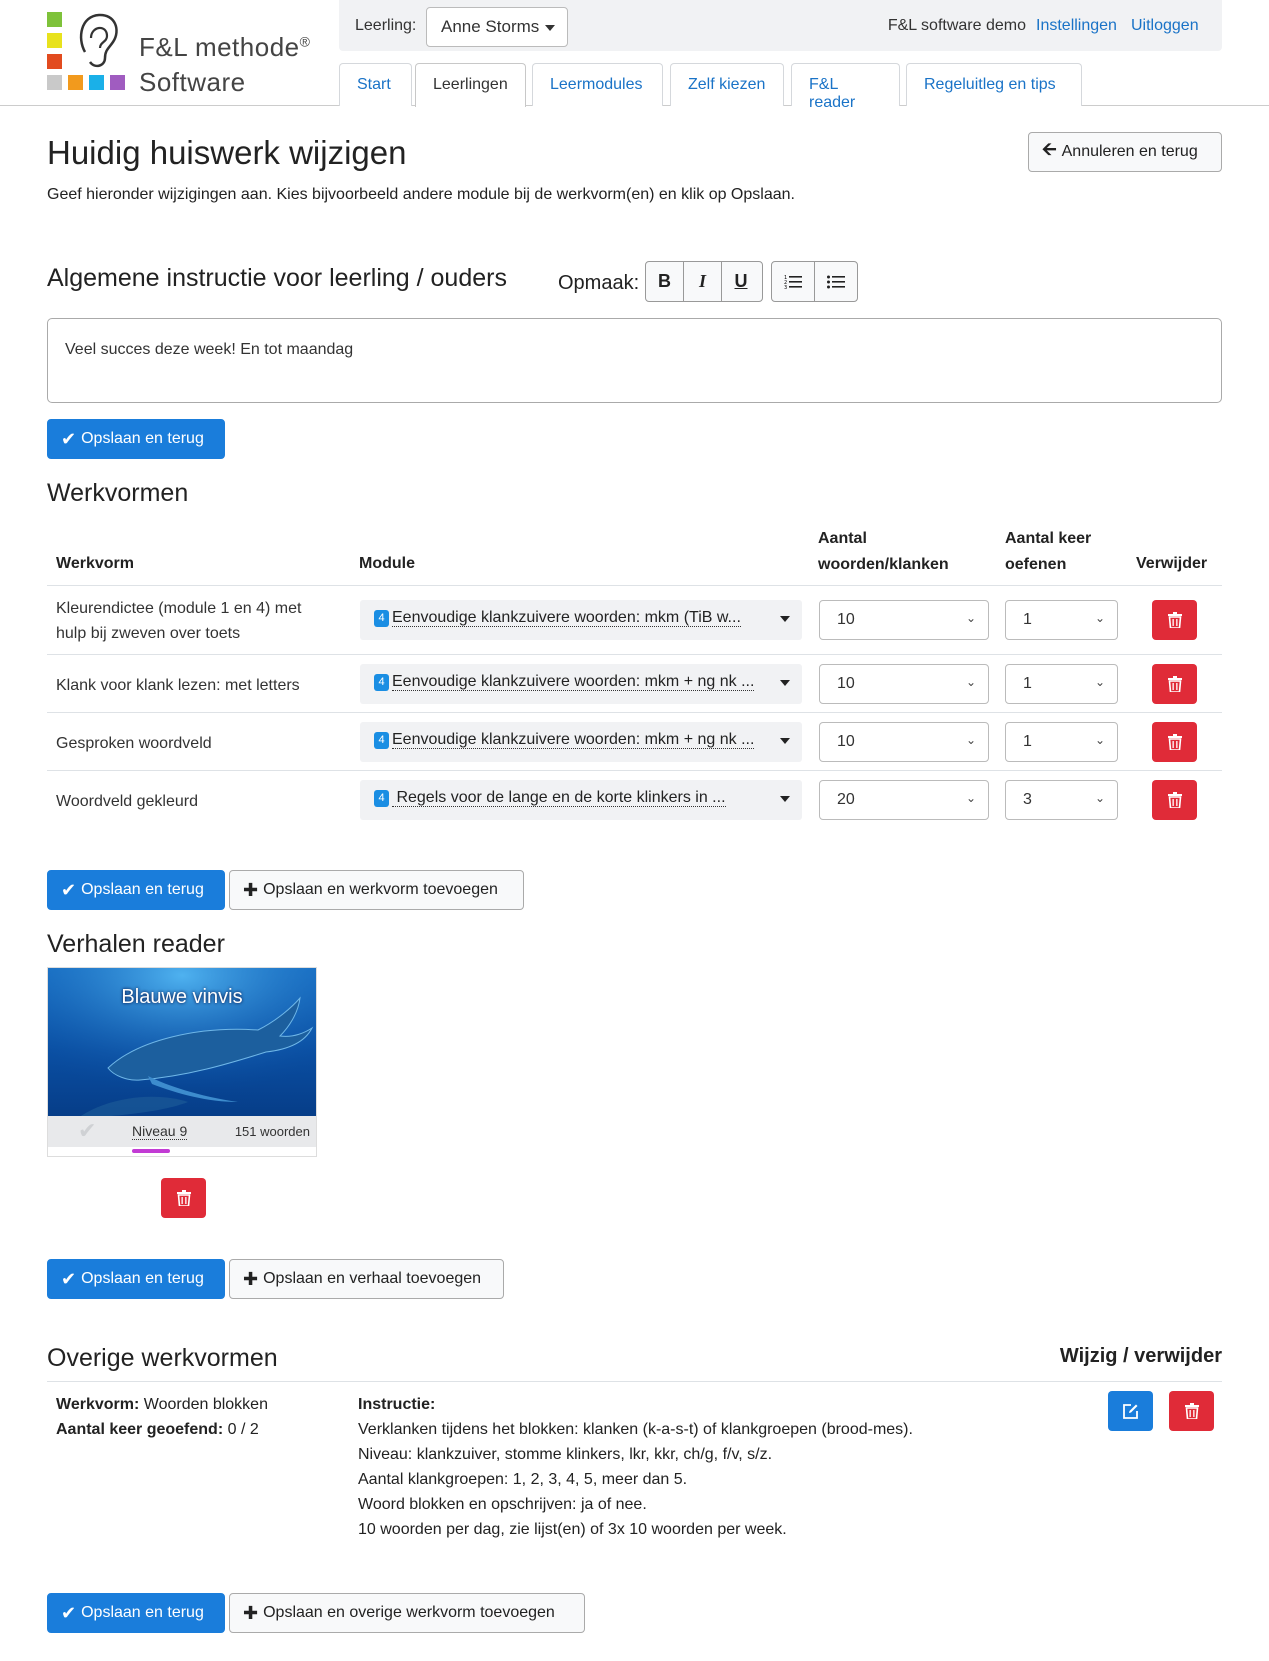  What do you see at coordinates (1061, 800) in the screenshot?
I see `repeat-count-select: 3 ⌄` at bounding box center [1061, 800].